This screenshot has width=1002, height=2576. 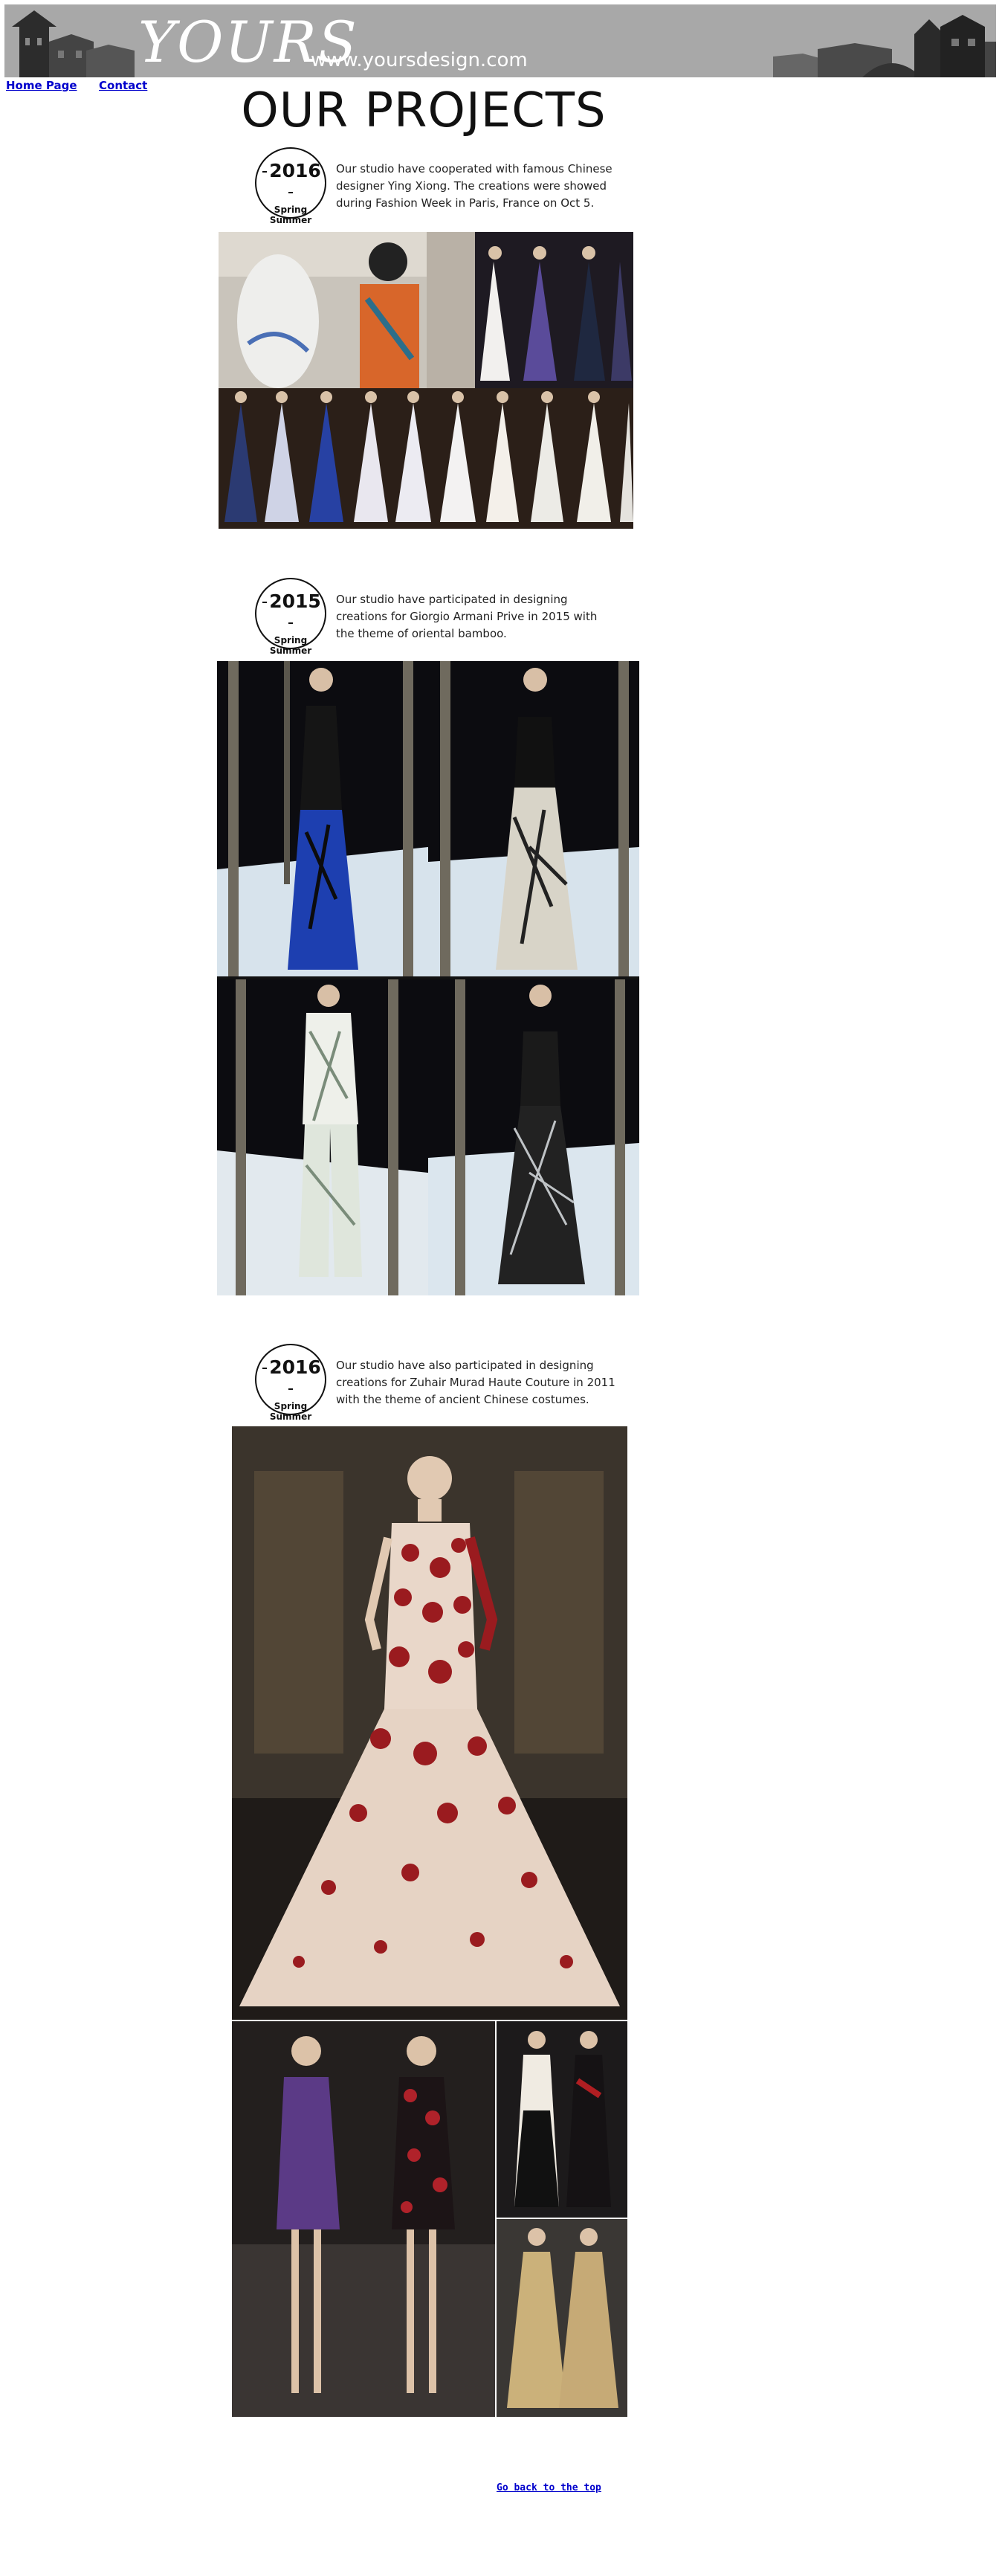 I want to click on header-banner: YOURS www.yoursdesign.com, so click(x=500, y=40).